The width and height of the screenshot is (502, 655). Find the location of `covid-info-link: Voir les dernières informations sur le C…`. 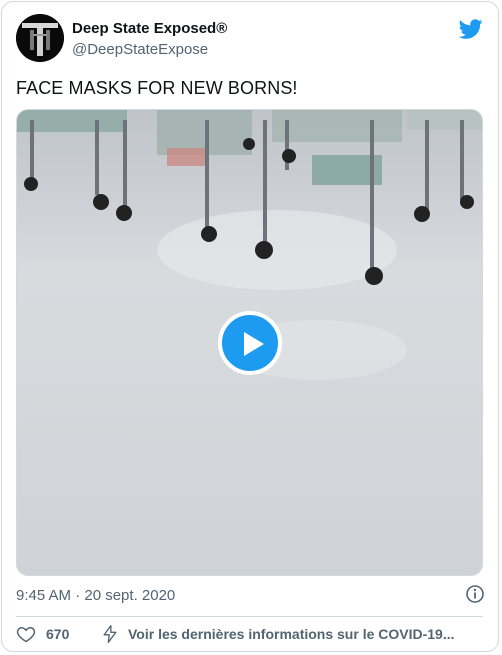

covid-info-link: Voir les dernières informations sur le C… is located at coordinates (291, 634).